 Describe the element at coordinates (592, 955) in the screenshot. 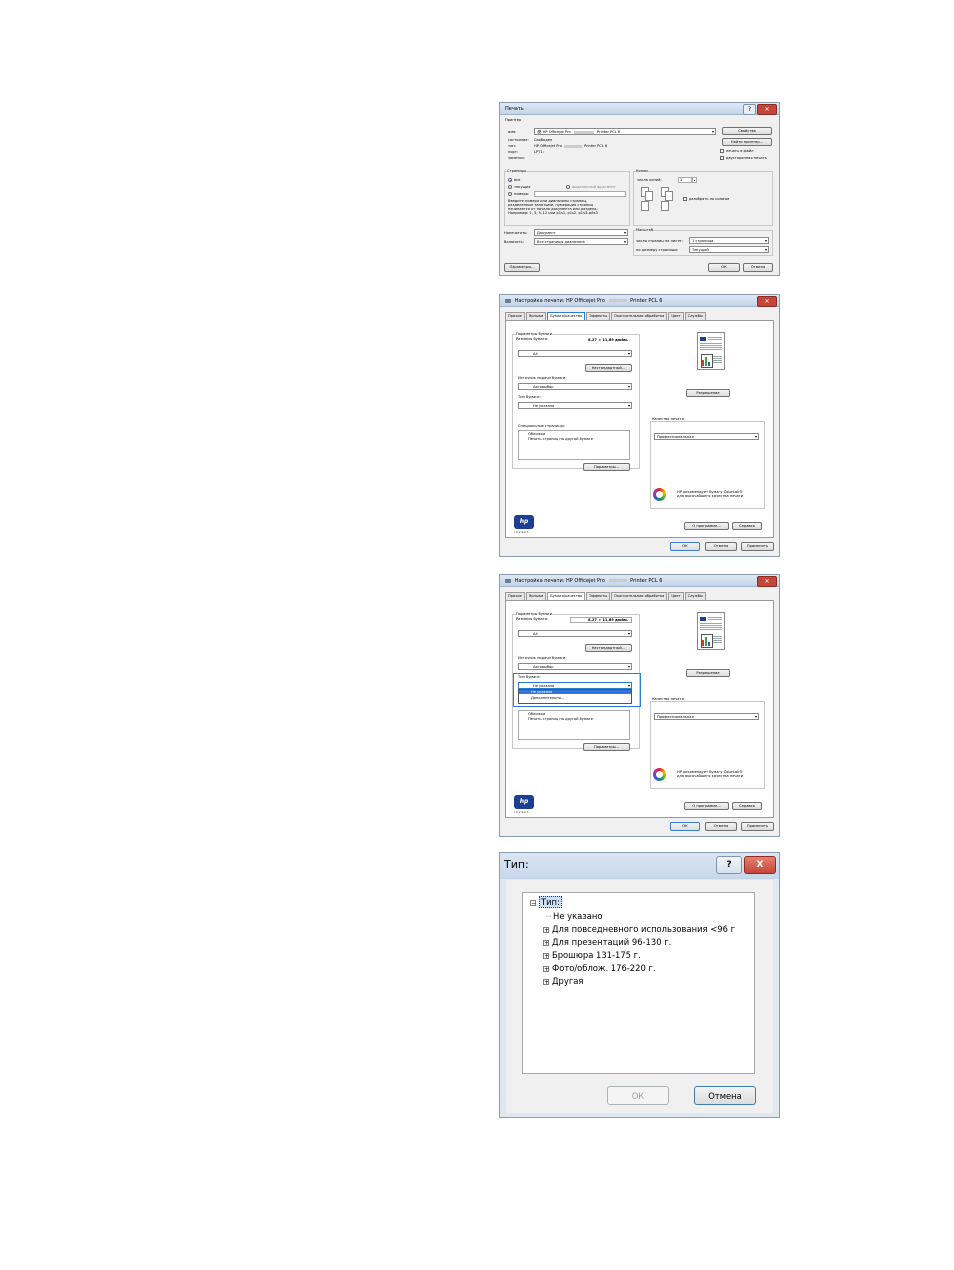

I see `tree-item: + Брошюра 131-175 г.` at that location.